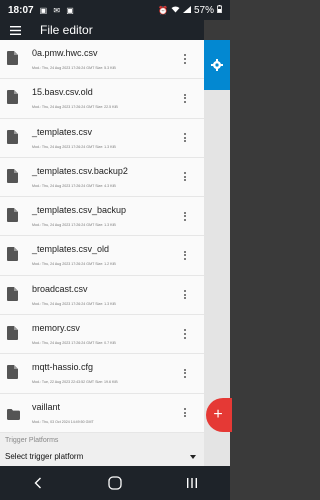 The width and height of the screenshot is (320, 500). I want to click on battery-icon, so click(219, 10).